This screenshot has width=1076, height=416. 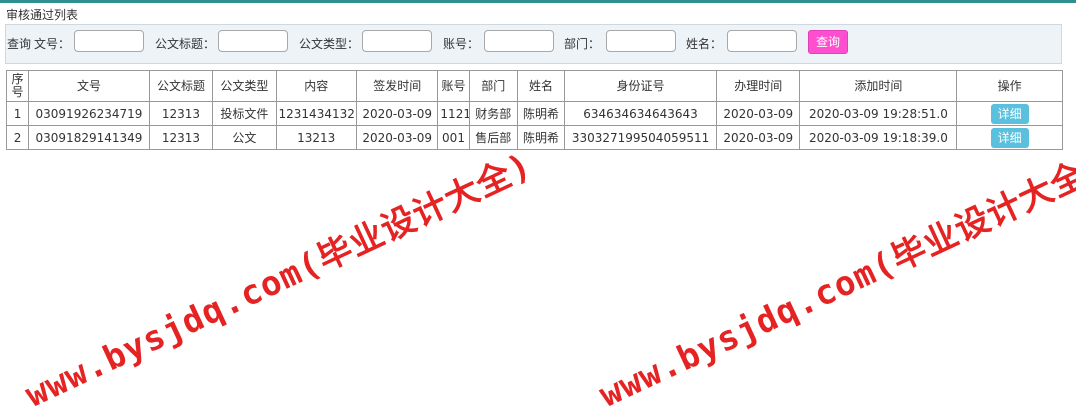 What do you see at coordinates (493, 113) in the screenshot?
I see `cell-department: 财务部` at bounding box center [493, 113].